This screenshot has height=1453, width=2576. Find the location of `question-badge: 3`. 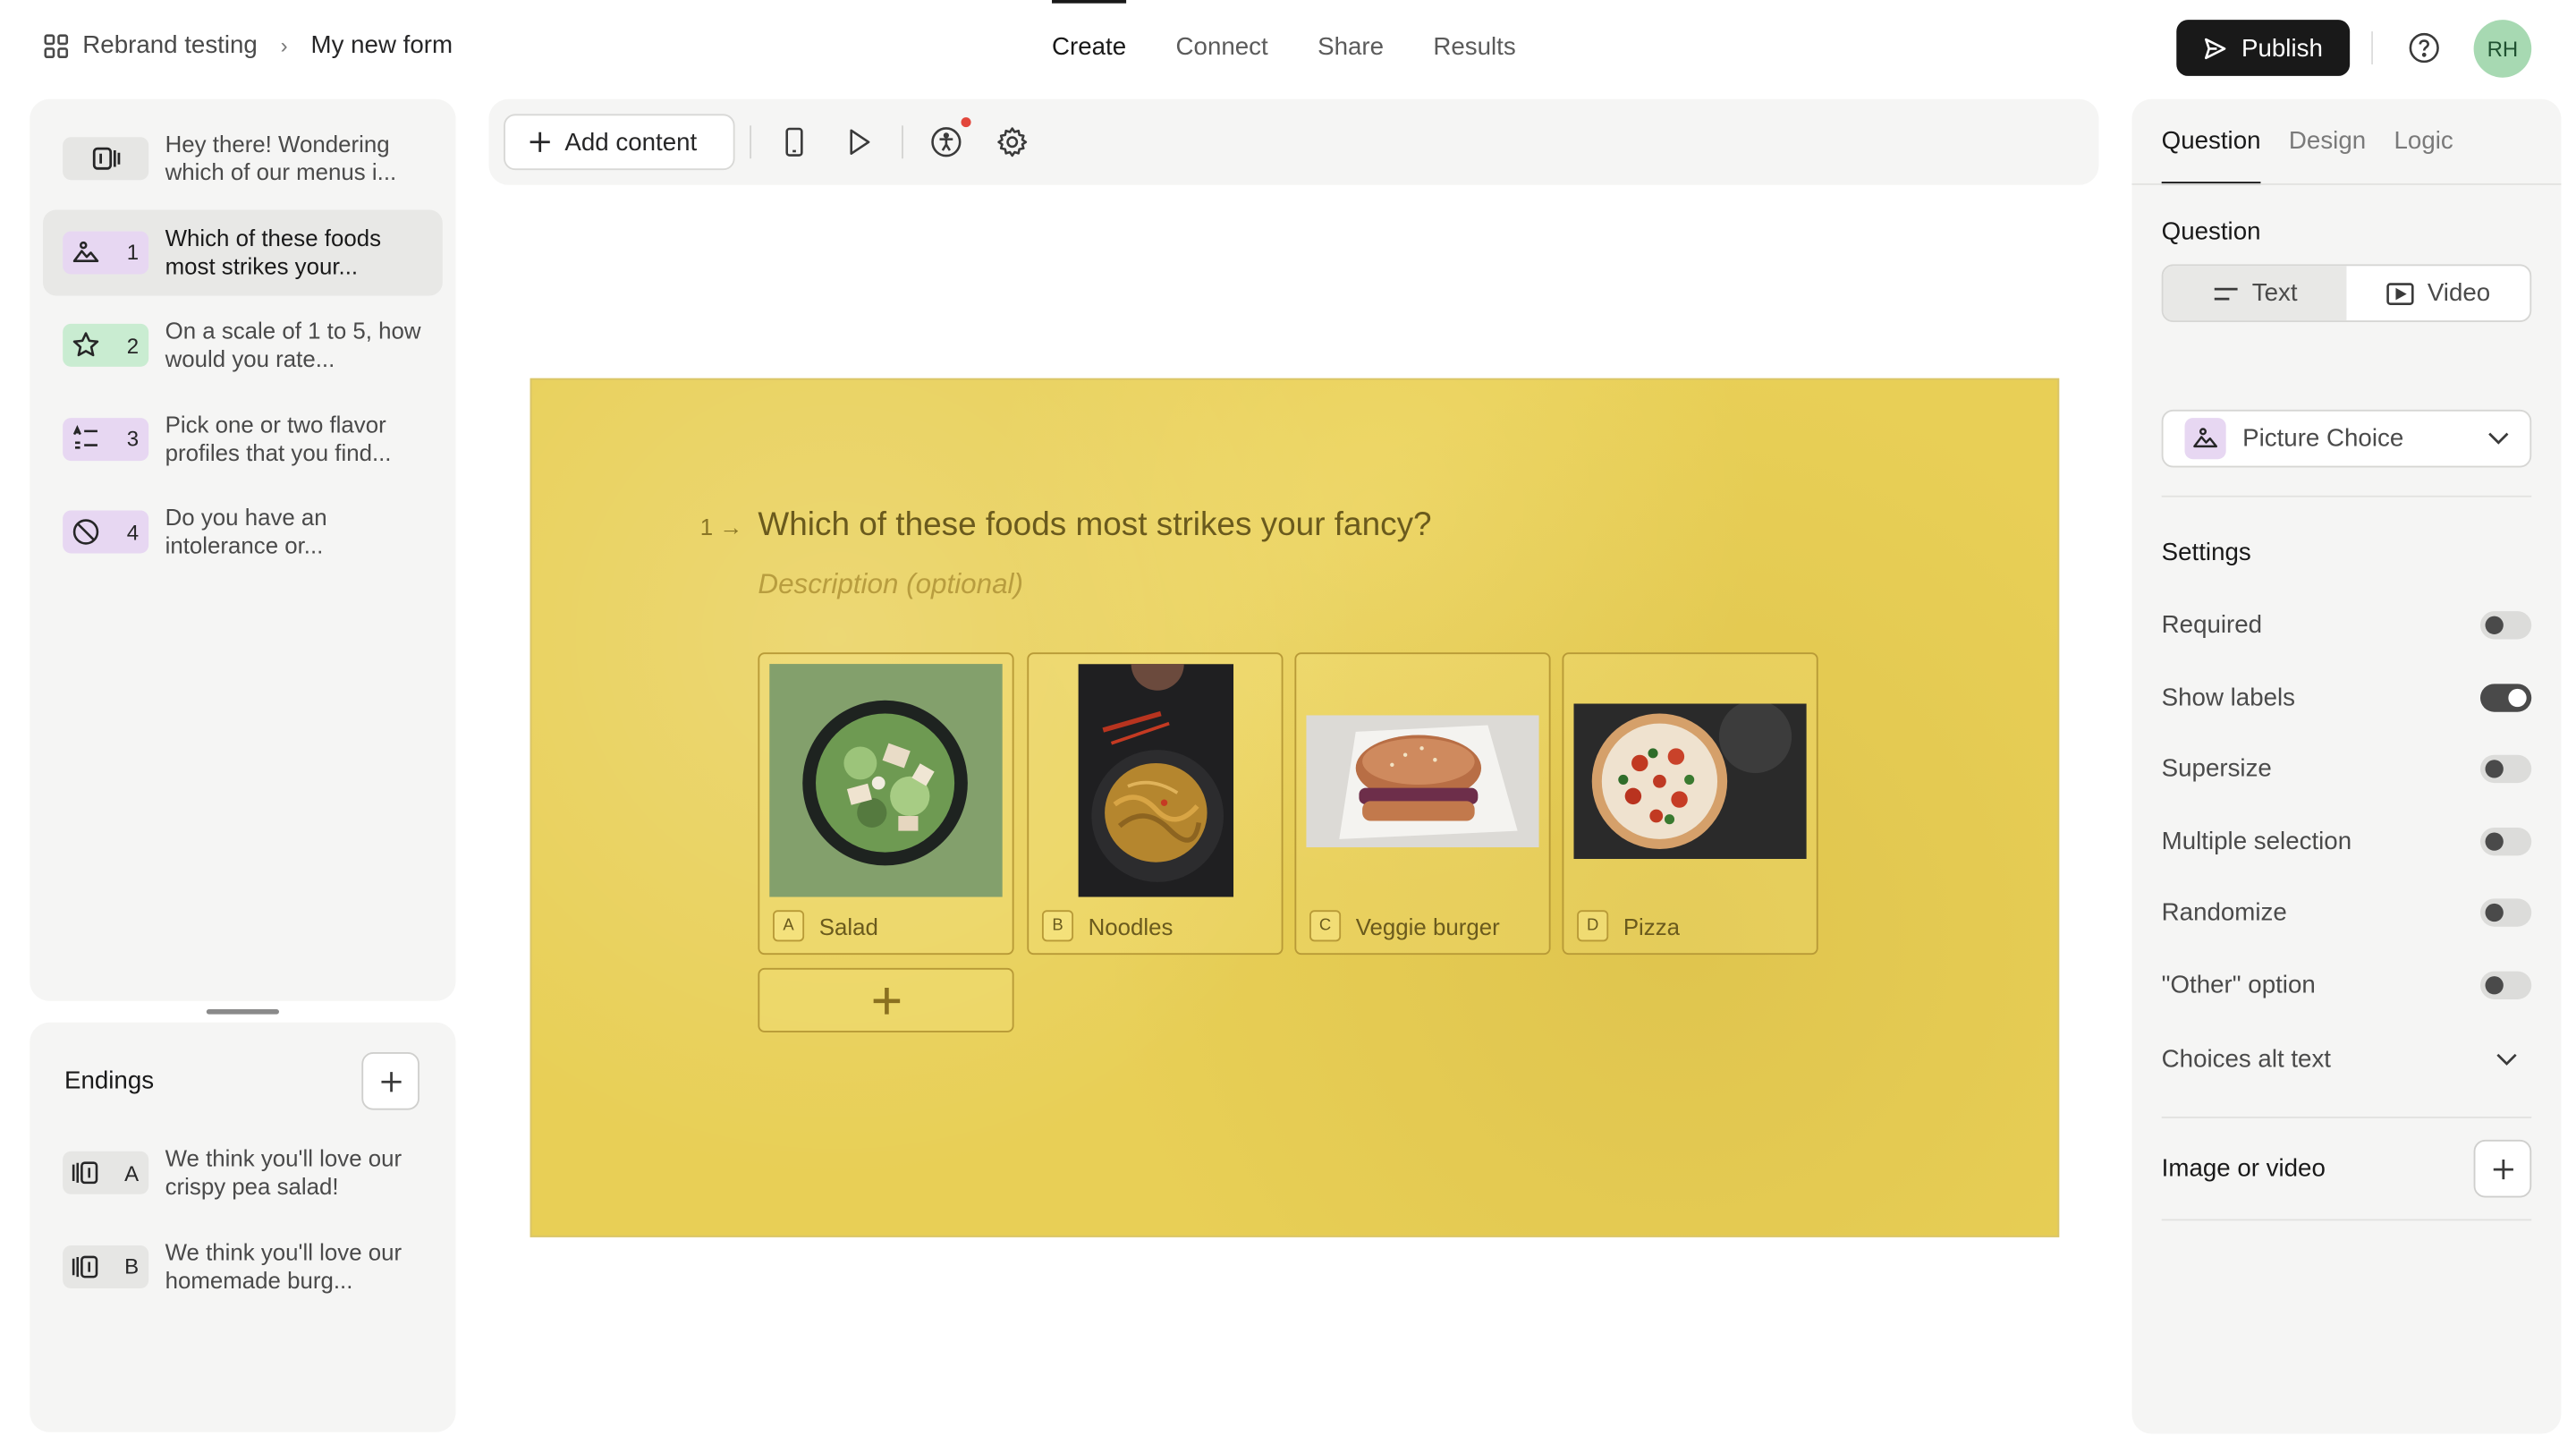

question-badge: 3 is located at coordinates (106, 439).